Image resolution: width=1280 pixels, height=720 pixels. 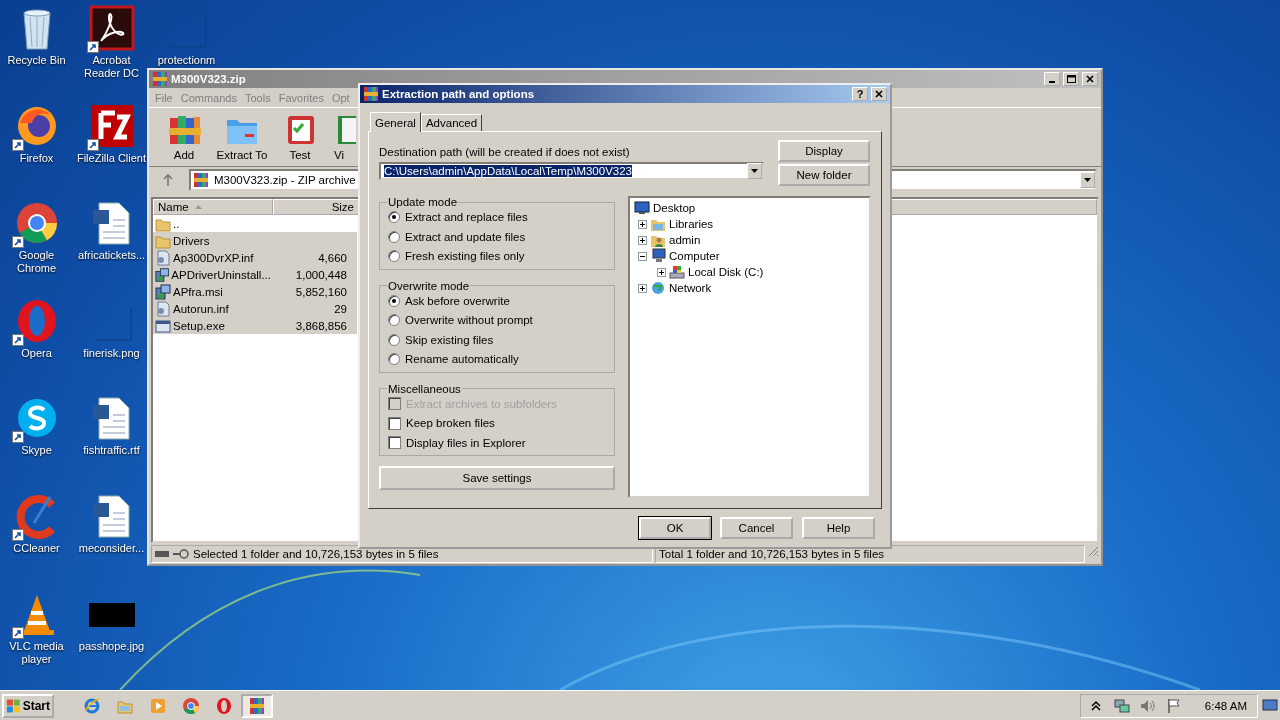 I want to click on minus-icon, so click(x=642, y=256).